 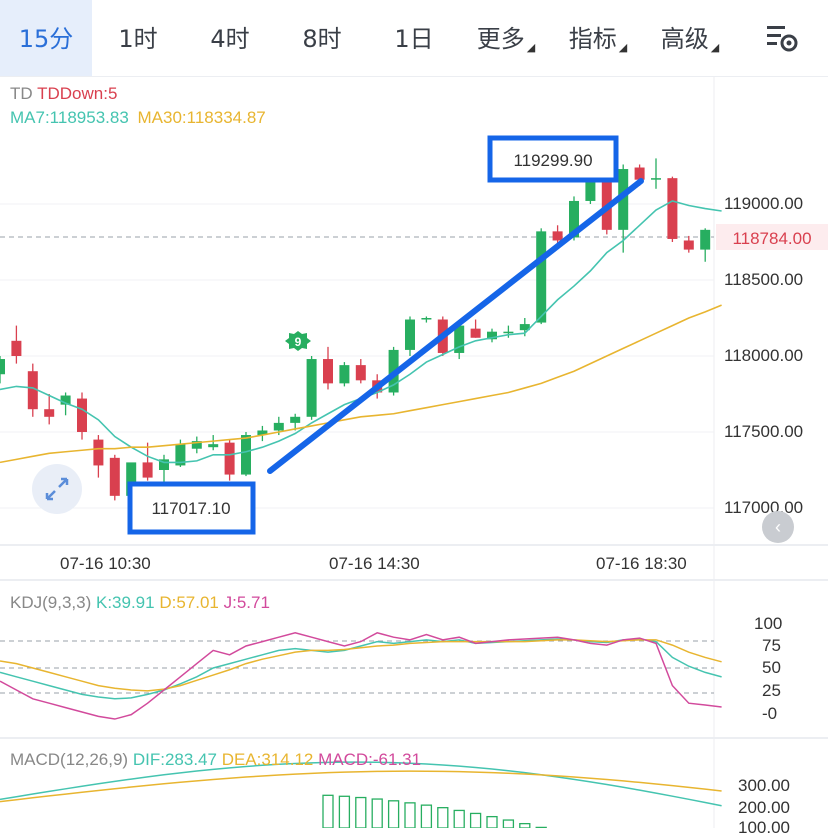 What do you see at coordinates (246, 602) in the screenshot?
I see `kdj-j-value: J:5.71` at bounding box center [246, 602].